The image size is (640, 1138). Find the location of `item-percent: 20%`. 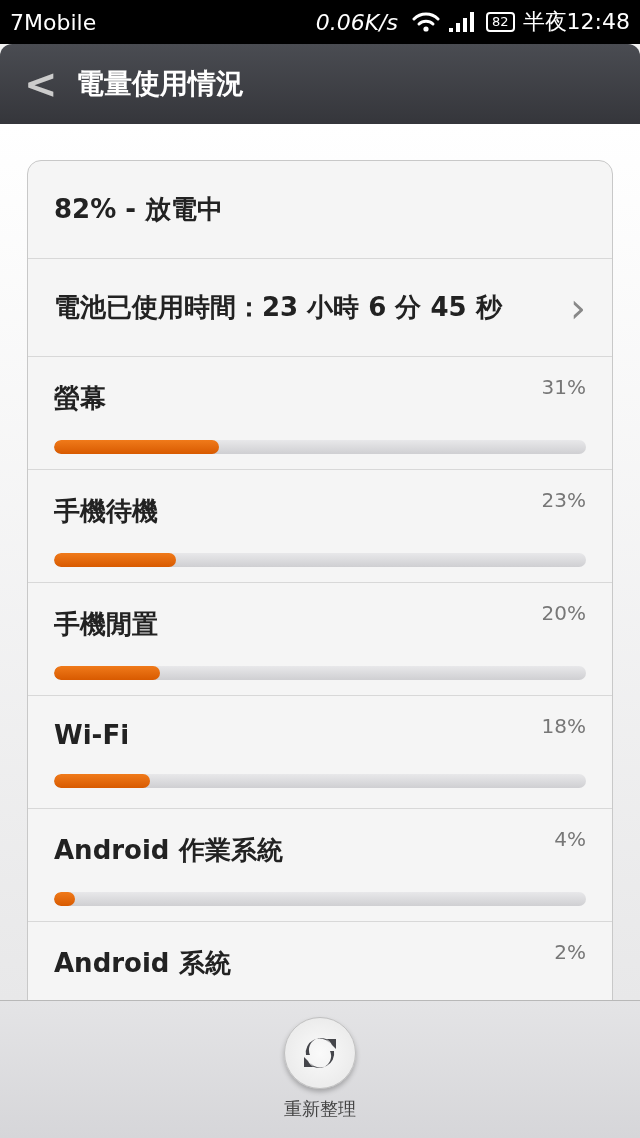

item-percent: 20% is located at coordinates (563, 613).